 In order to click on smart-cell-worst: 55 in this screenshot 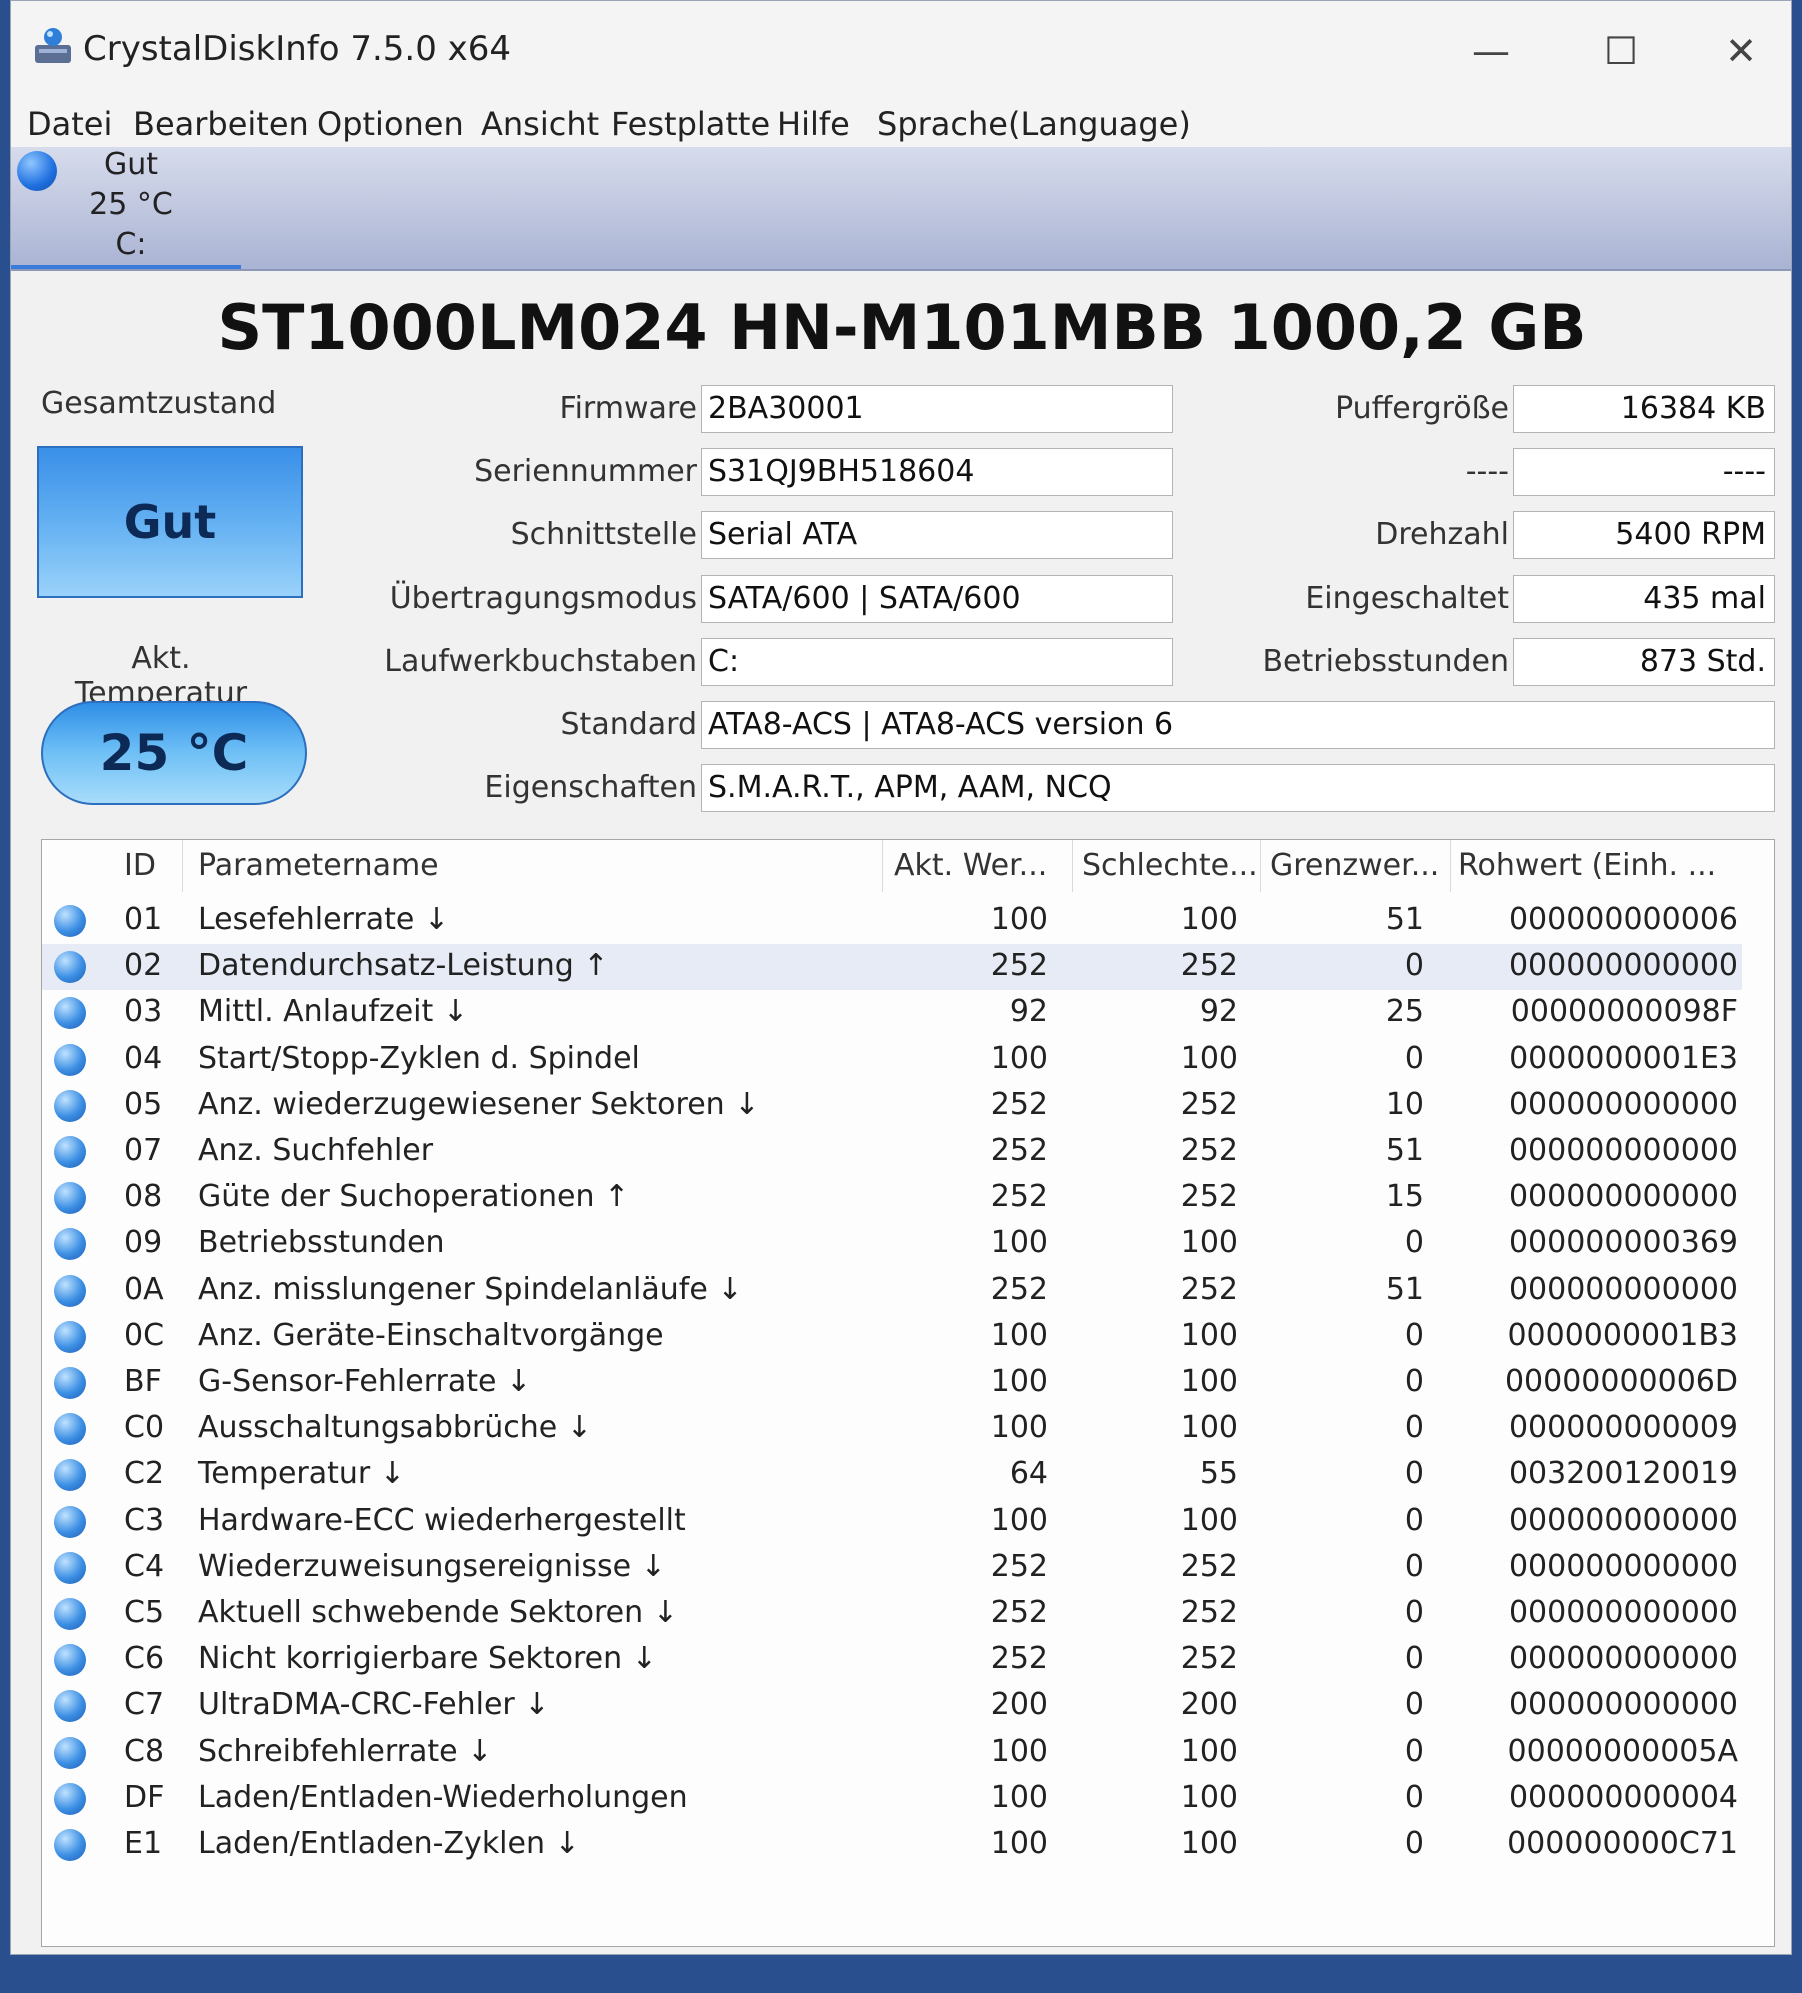, I will do `click(1218, 1474)`.